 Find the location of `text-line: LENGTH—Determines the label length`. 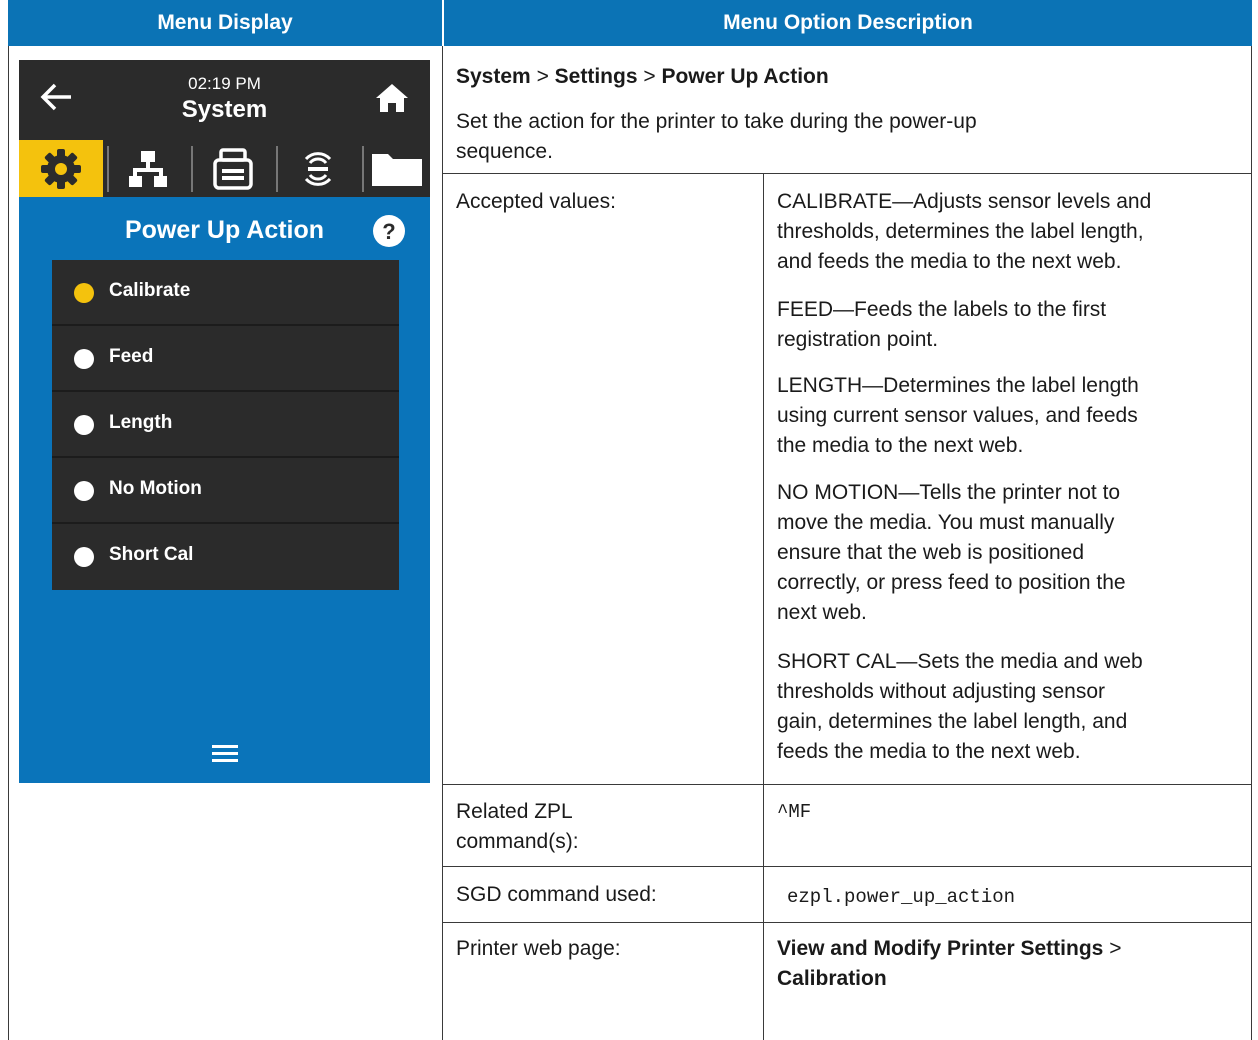

text-line: LENGTH—Determines the label length is located at coordinates (958, 385).